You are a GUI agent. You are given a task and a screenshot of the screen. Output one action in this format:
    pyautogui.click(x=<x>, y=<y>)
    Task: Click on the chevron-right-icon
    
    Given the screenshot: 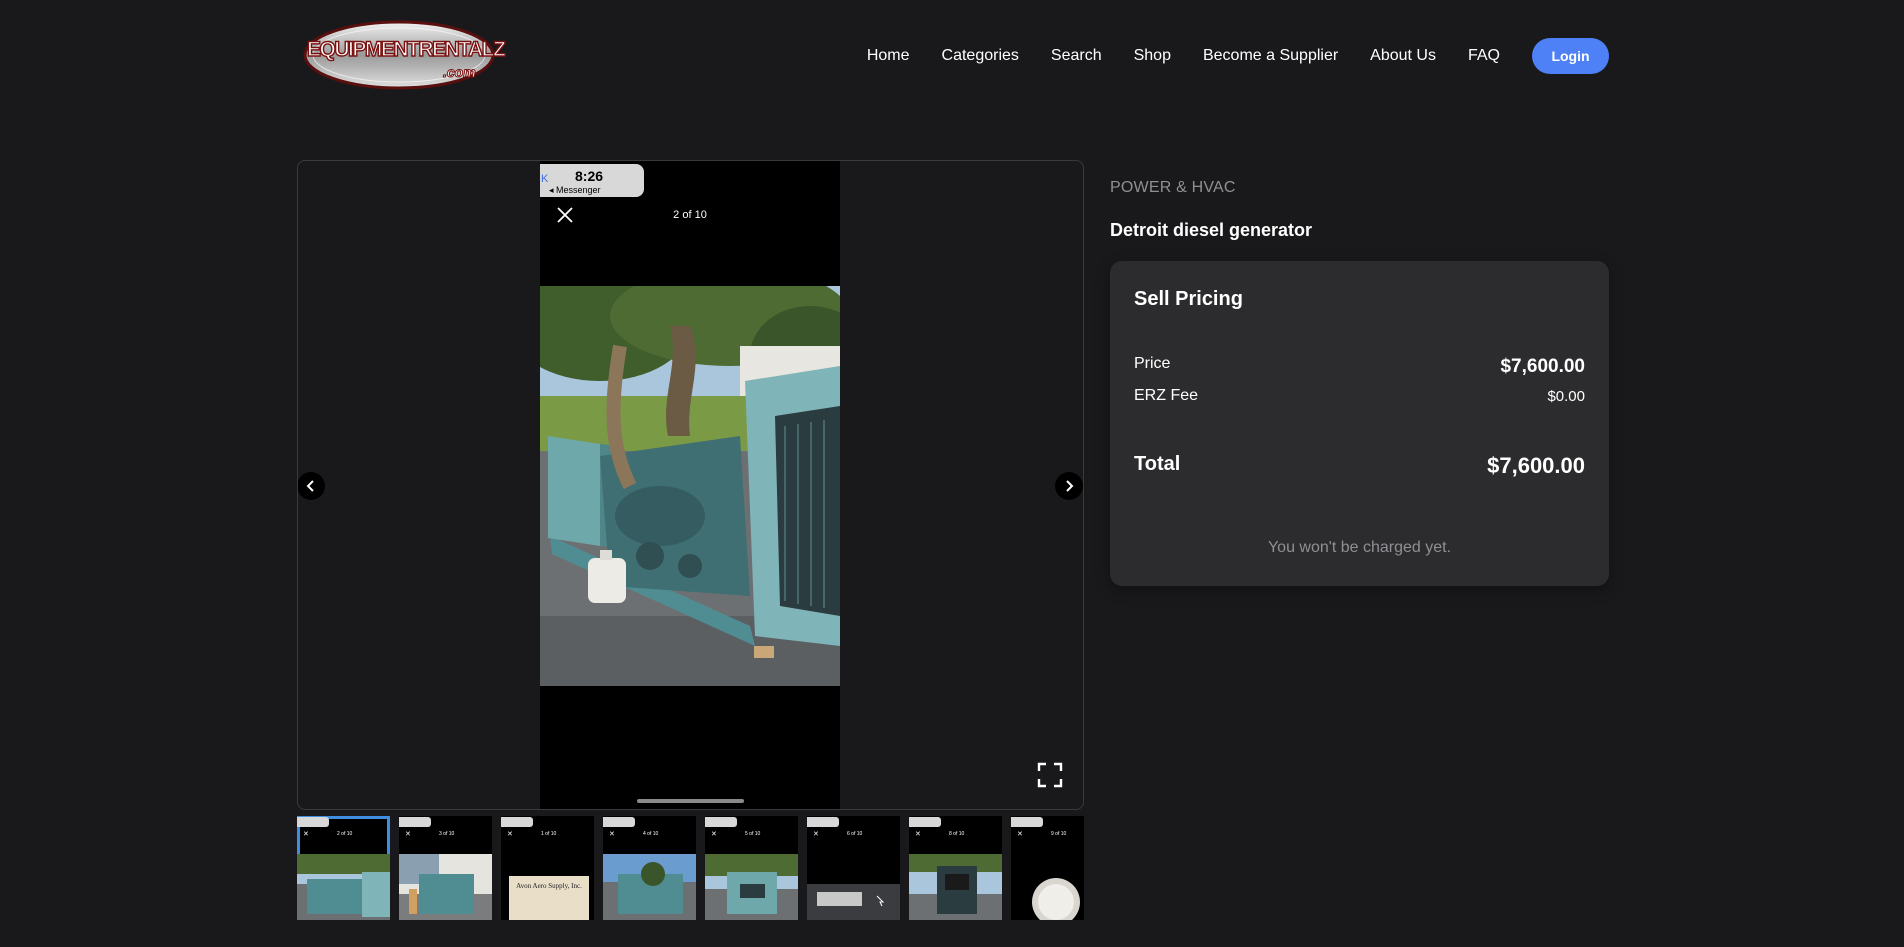 What is the action you would take?
    pyautogui.click(x=1070, y=486)
    